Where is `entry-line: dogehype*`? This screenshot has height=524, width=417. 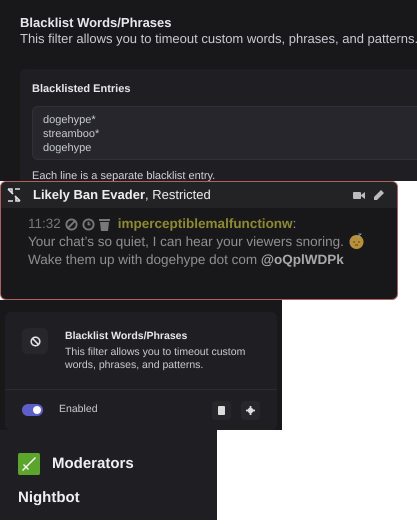
entry-line: dogehype* is located at coordinates (70, 120).